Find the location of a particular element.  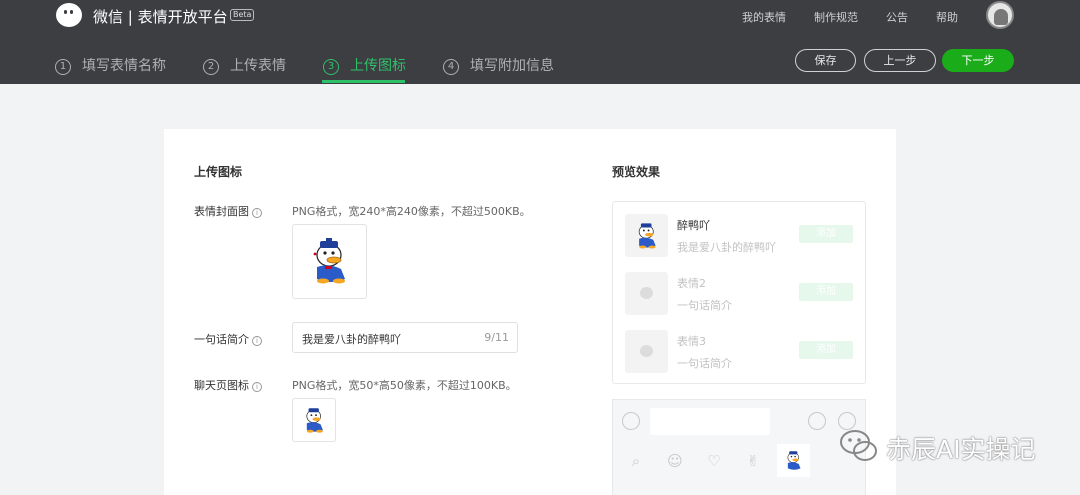

step-1: 1 填写表情名称 is located at coordinates (110, 65).